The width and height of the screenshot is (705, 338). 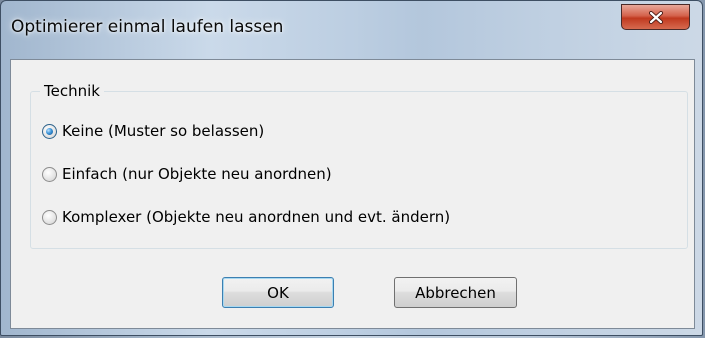 I want to click on ok-button: OK, so click(x=278, y=292).